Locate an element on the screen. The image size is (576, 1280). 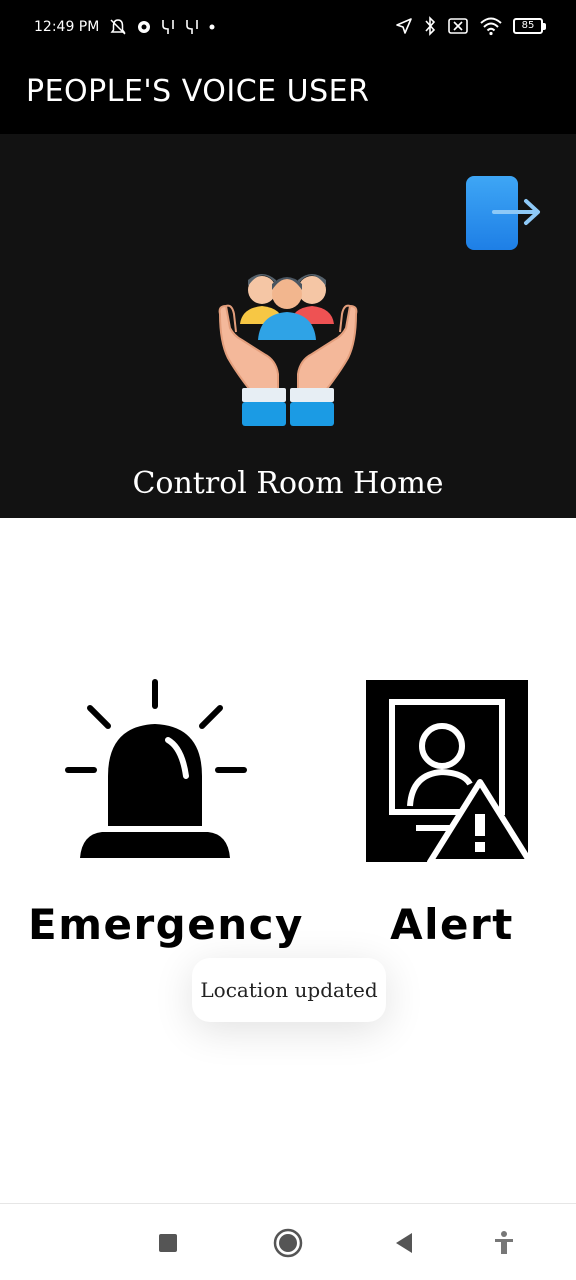
dot-icon is located at coordinates (212, 27).